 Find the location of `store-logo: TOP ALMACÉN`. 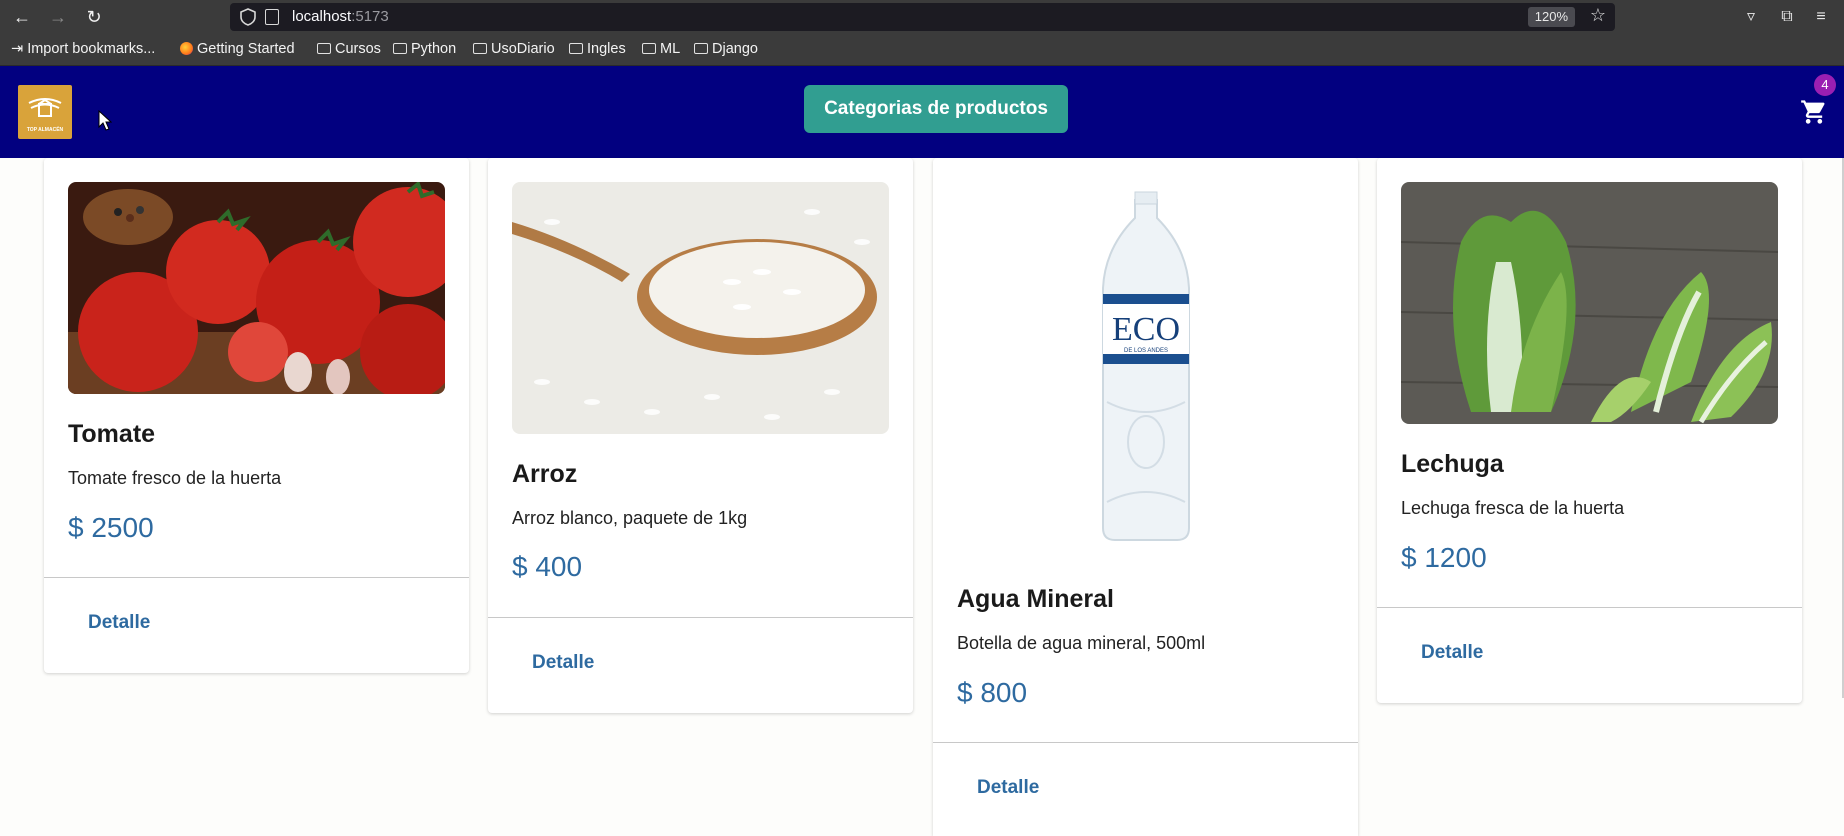

store-logo: TOP ALMACÉN is located at coordinates (45, 112).